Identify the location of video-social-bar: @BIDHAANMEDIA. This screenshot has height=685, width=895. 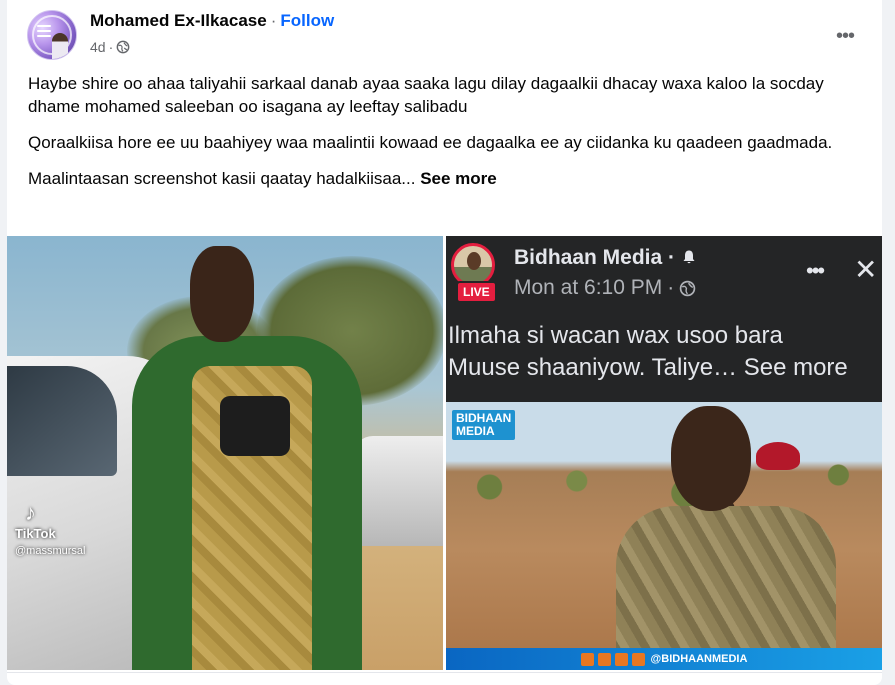
(664, 659).